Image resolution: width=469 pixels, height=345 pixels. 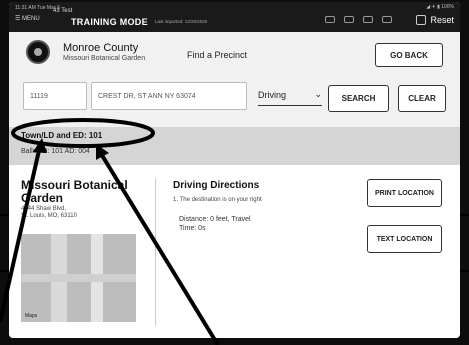 I want to click on screen-icon, so click(x=330, y=19).